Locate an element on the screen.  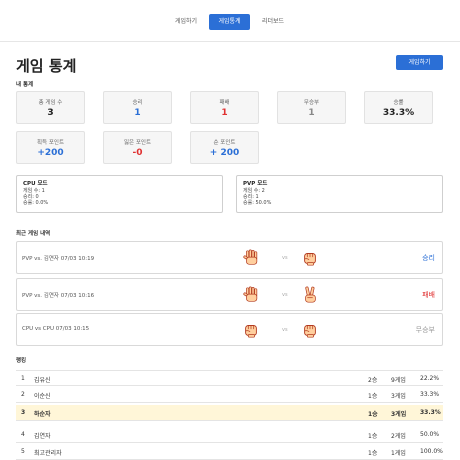
tab-play: 게임하기 is located at coordinates (186, 22).